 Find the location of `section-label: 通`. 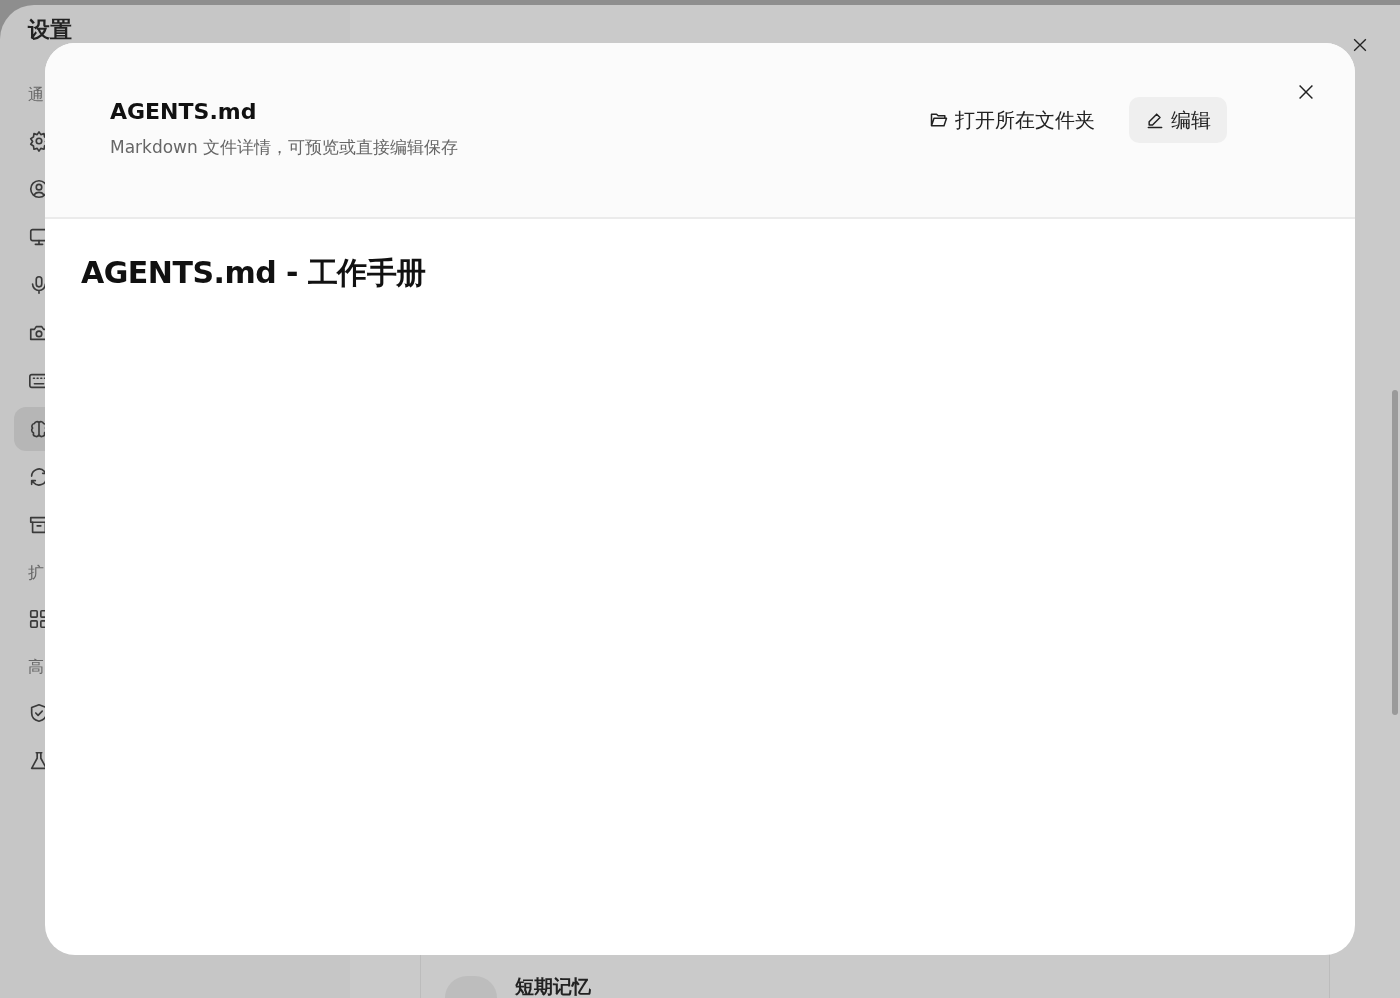

section-label: 通 is located at coordinates (36, 95).